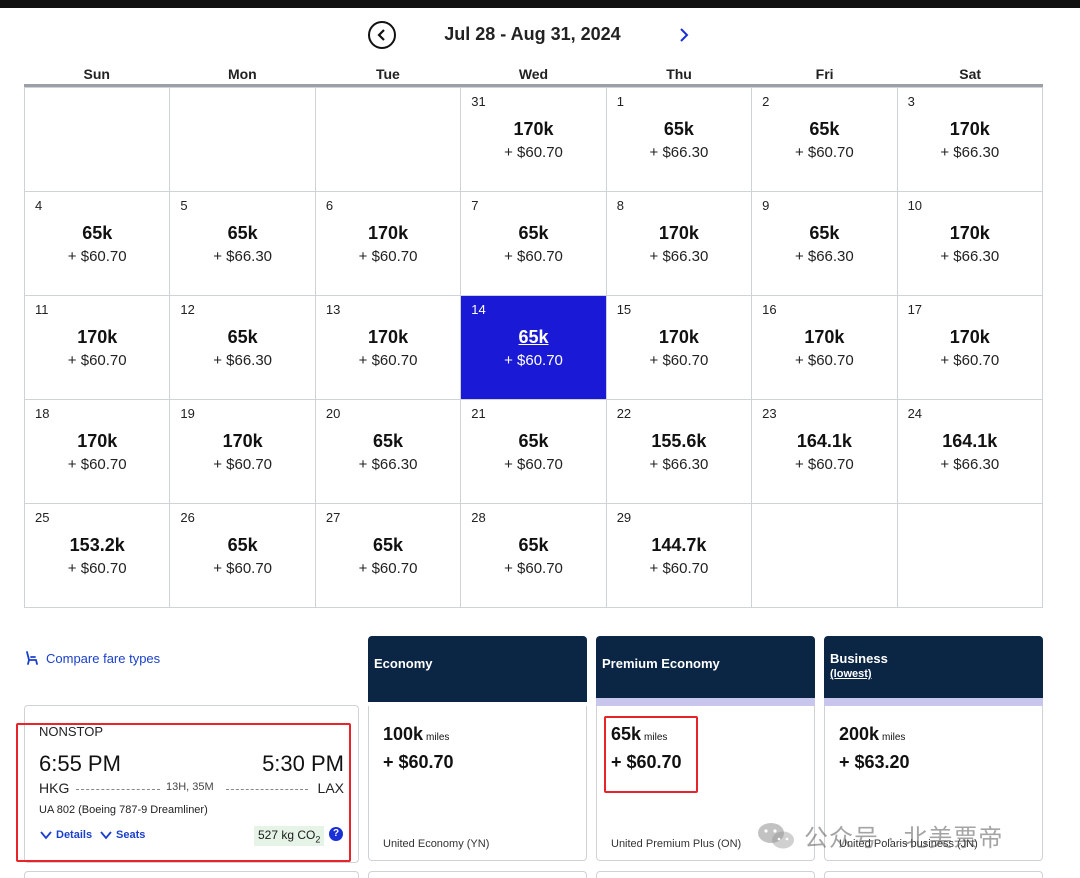 The image size is (1080, 878). Describe the element at coordinates (98, 244) in the screenshot. I see `calendar-day: 4 65k + $60.70` at that location.